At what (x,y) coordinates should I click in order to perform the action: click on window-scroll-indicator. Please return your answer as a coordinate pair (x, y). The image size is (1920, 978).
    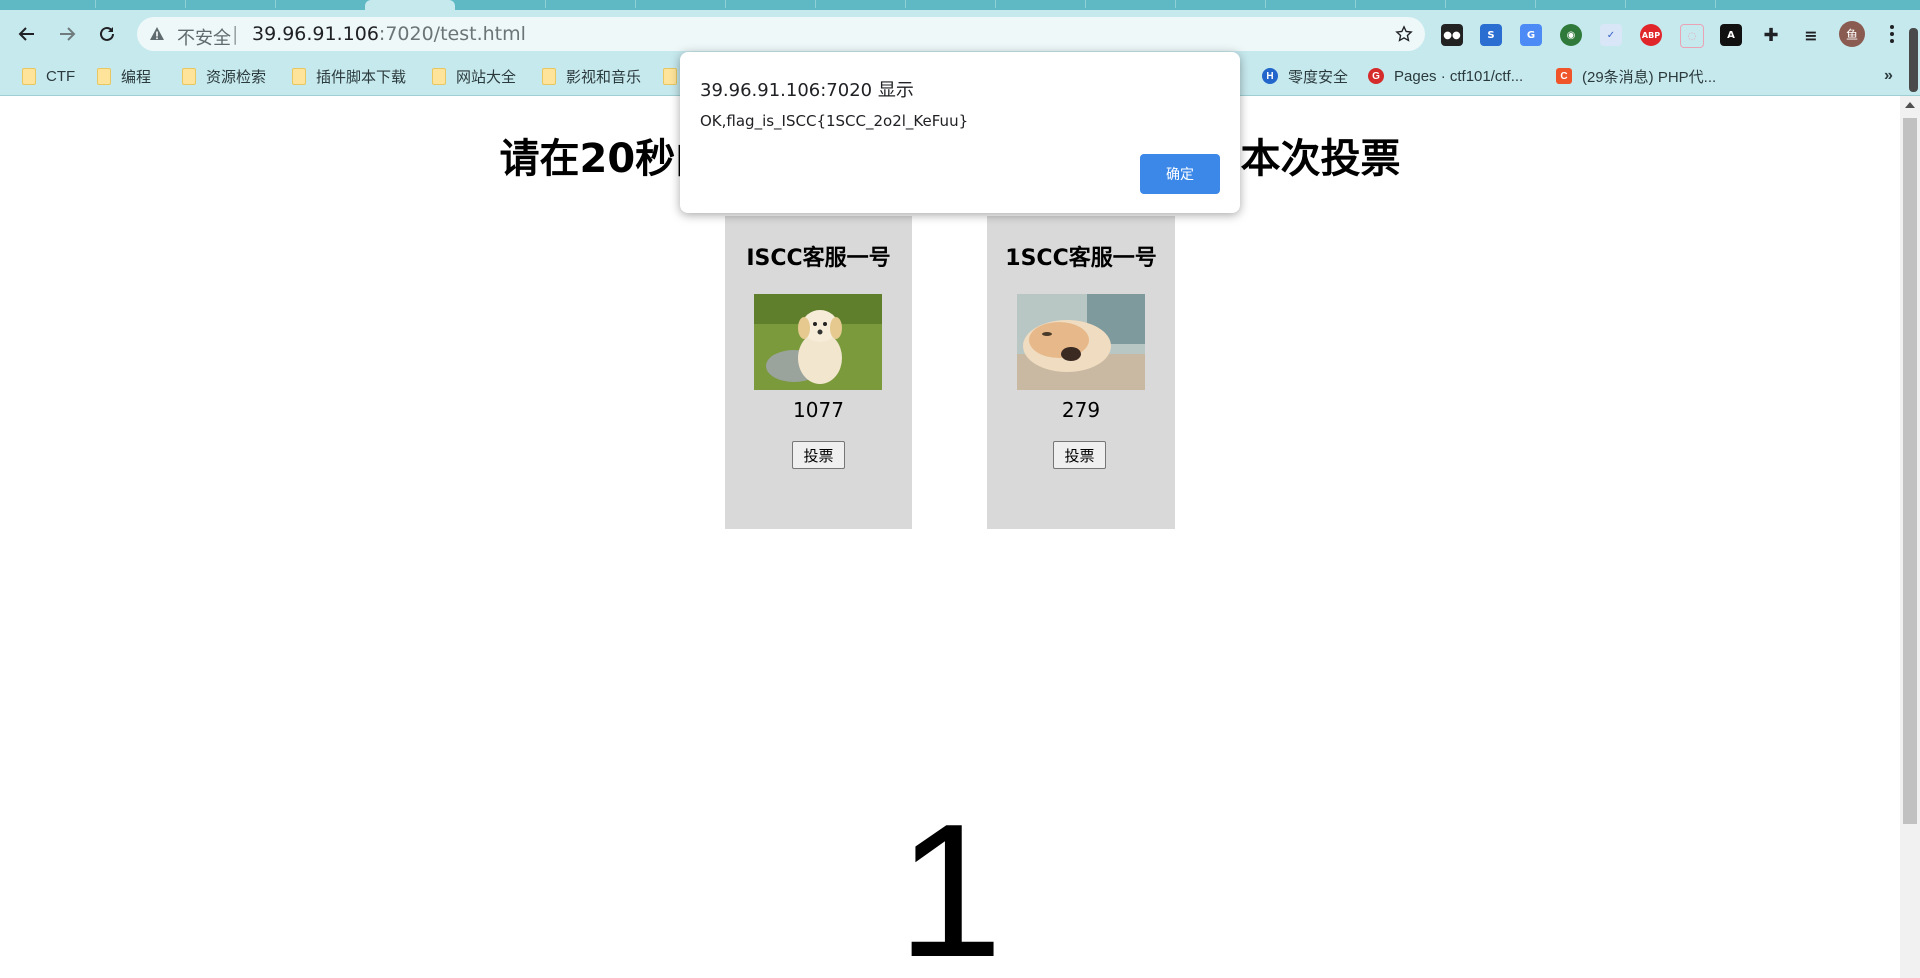
    Looking at the image, I should click on (1913, 60).